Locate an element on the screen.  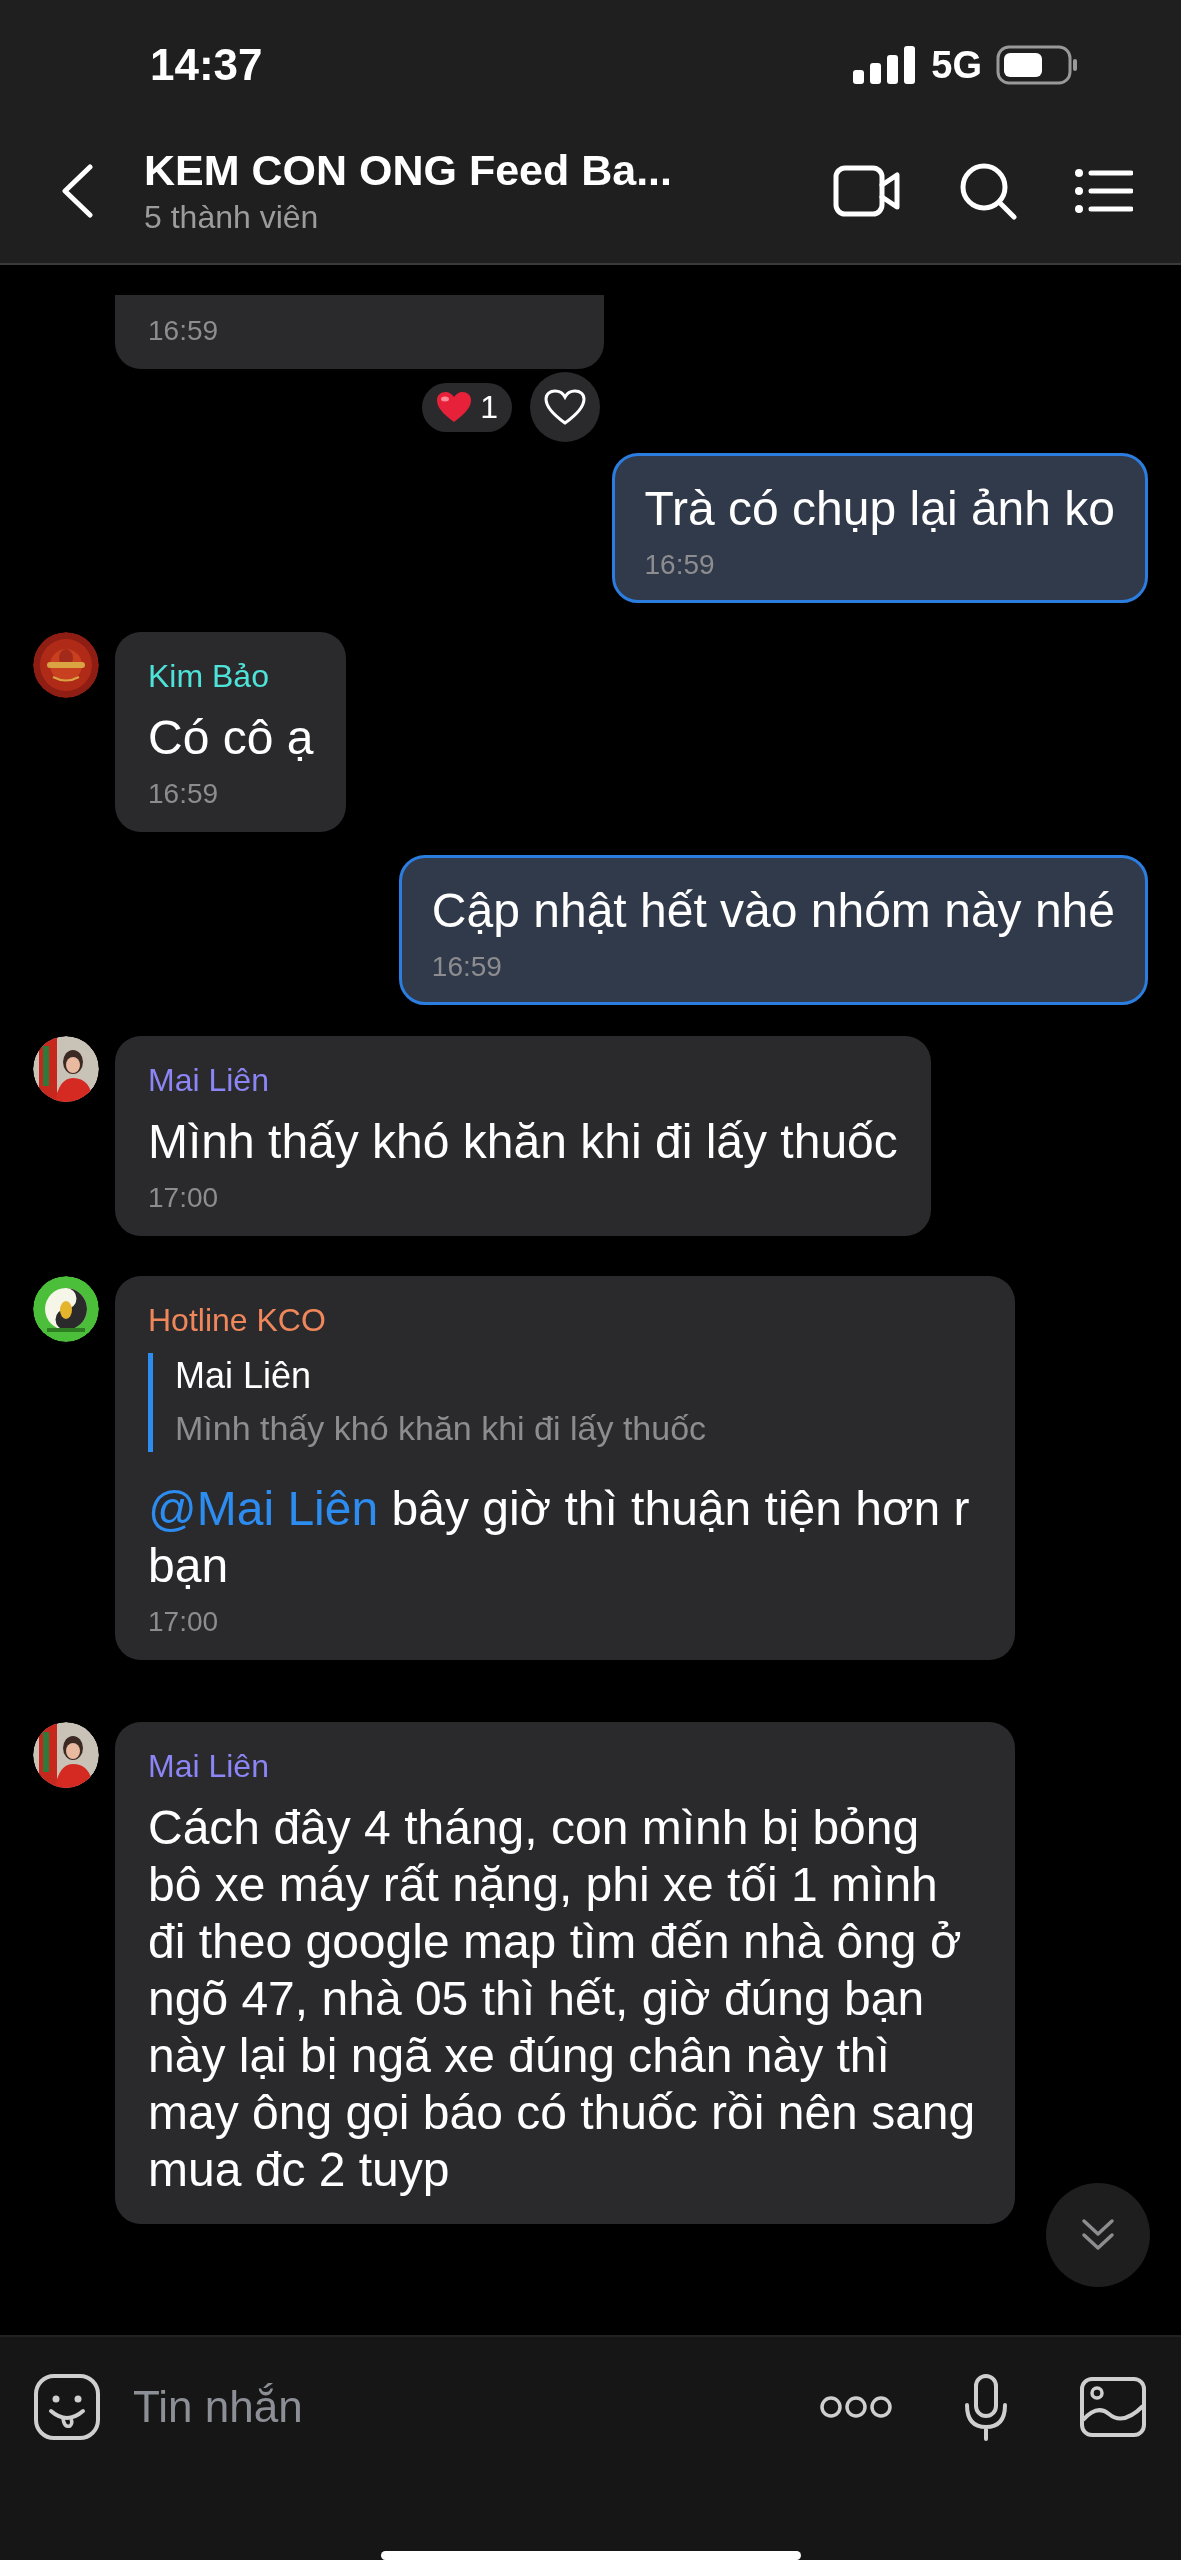
message-text: @Mai Liên bây giờ thì thuận tiện hơn r bạn is located at coordinates (559, 1537).